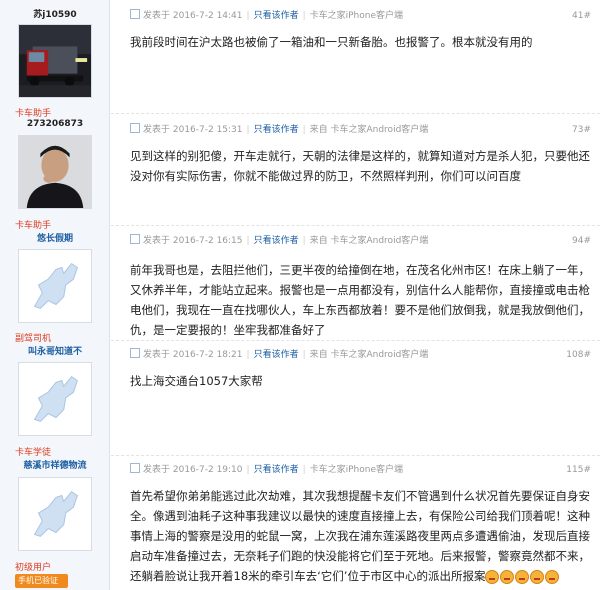 The image size is (600, 590). I want to click on username: 叫永哥知道不, so click(55, 350).